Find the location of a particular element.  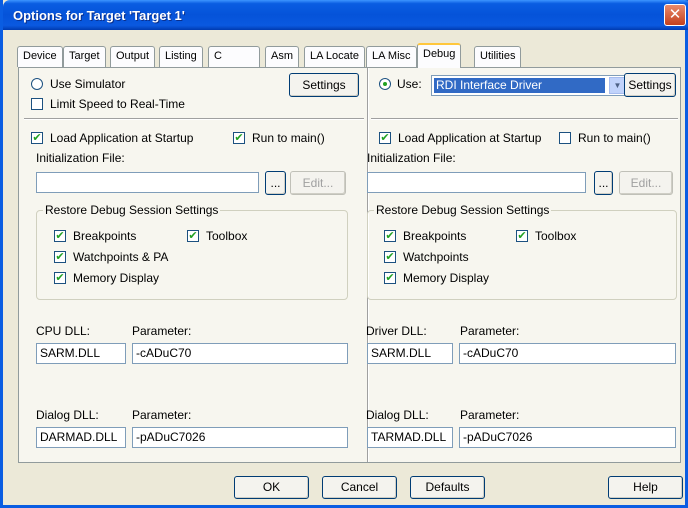

left-toolbox-label: Toolbox is located at coordinates (227, 236).